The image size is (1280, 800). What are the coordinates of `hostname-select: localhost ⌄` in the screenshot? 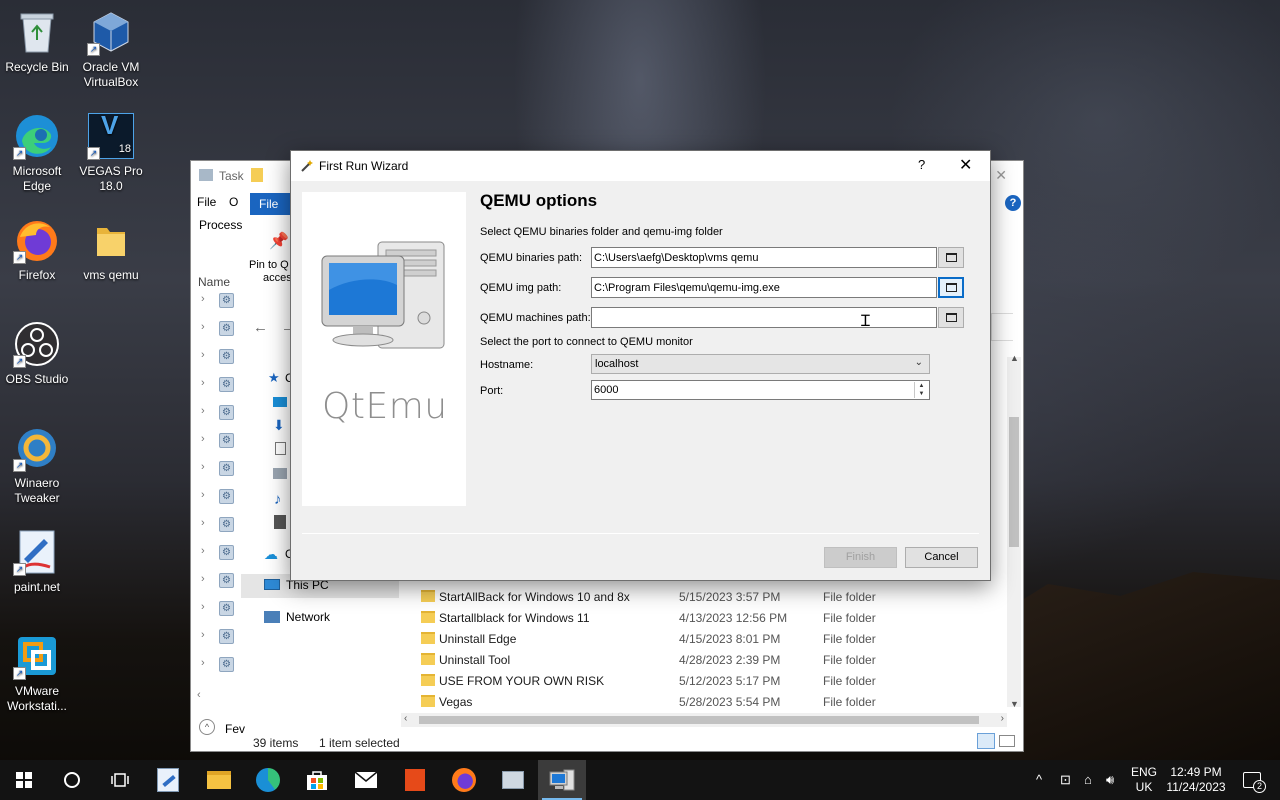 It's located at (760, 364).